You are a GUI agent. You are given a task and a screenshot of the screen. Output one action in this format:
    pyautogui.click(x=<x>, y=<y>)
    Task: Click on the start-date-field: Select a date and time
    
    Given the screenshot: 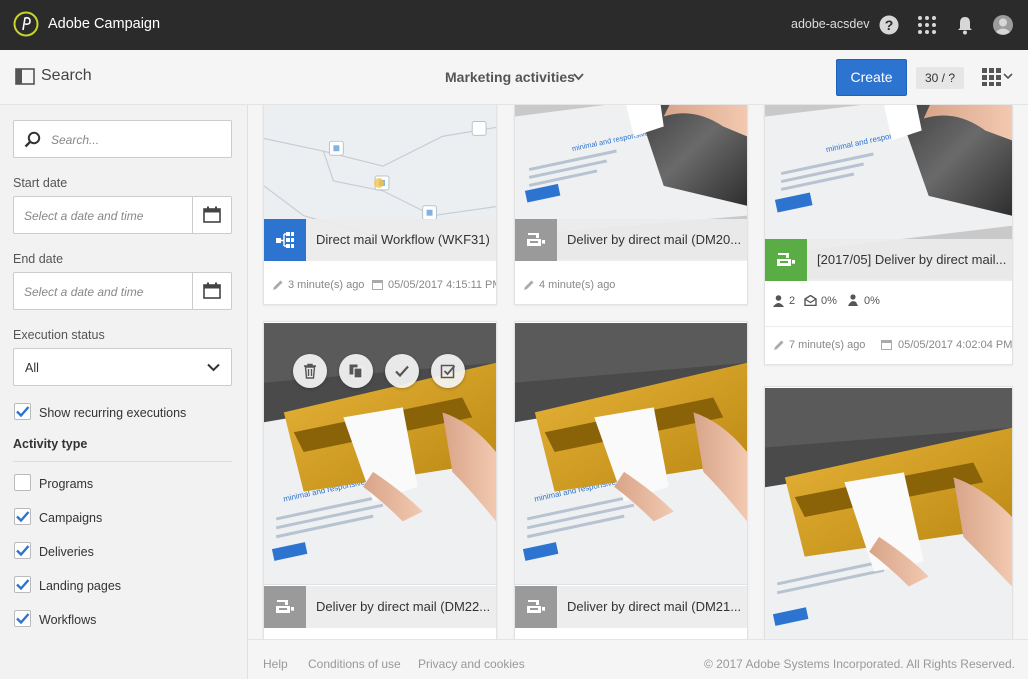 What is the action you would take?
    pyautogui.click(x=122, y=215)
    